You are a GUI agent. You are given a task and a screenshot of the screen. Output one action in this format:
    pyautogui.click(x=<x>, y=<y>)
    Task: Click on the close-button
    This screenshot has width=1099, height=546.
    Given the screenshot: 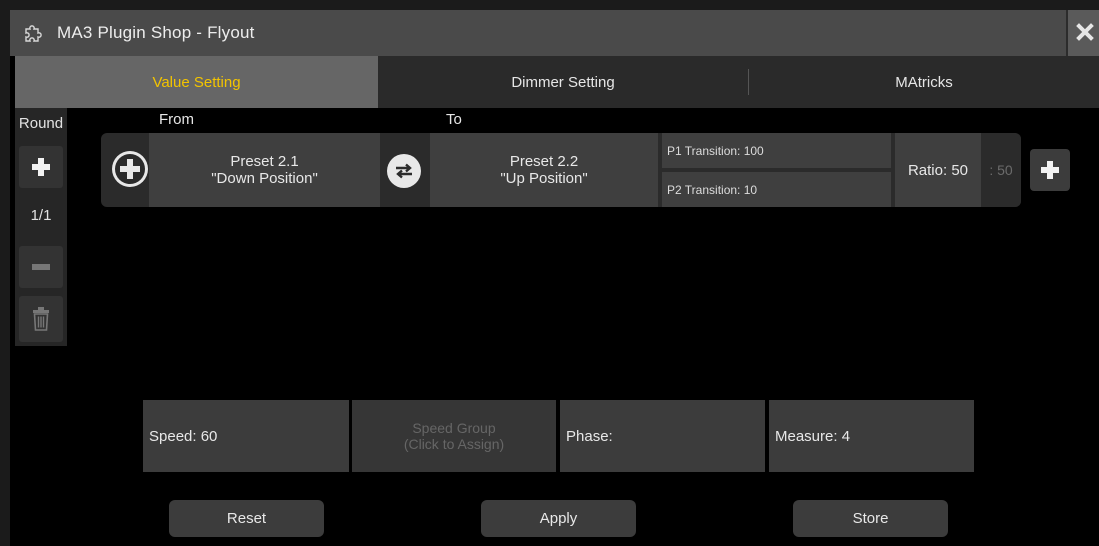 What is the action you would take?
    pyautogui.click(x=1082, y=33)
    